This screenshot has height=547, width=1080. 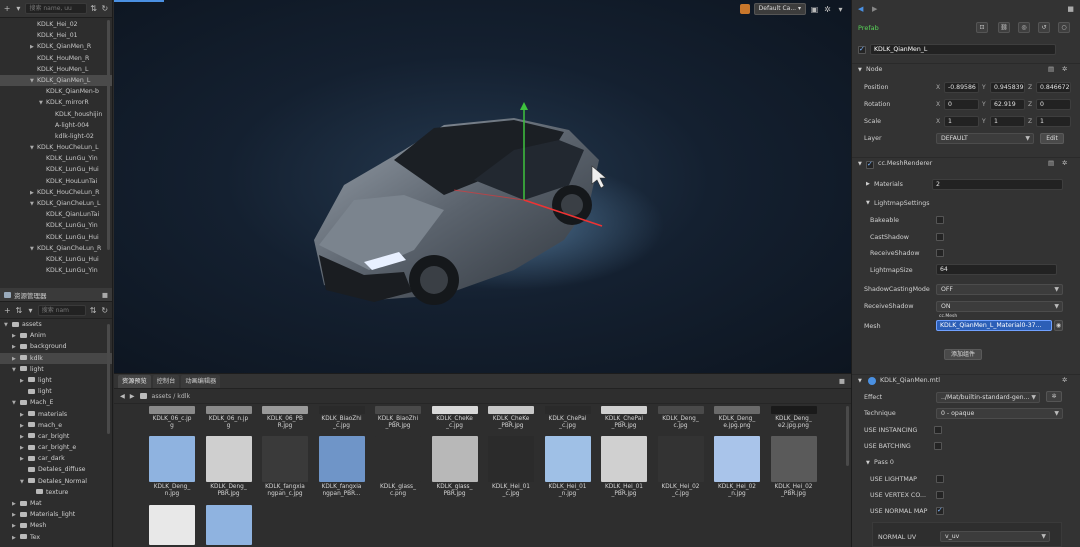 What do you see at coordinates (982, 27) in the screenshot?
I see `save-prefab-icon: ⊡` at bounding box center [982, 27].